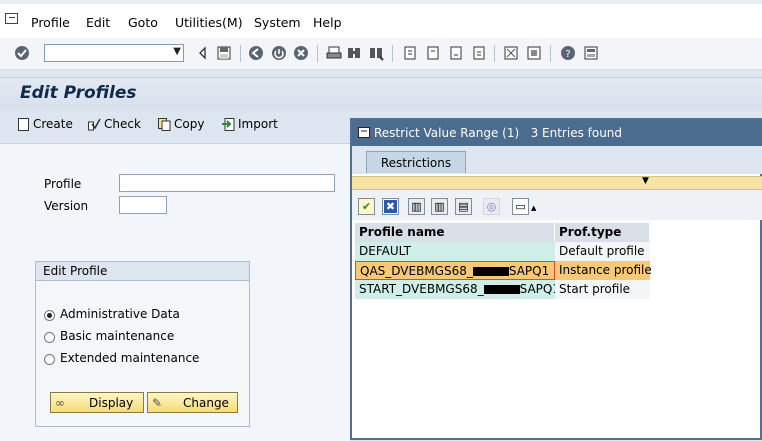  What do you see at coordinates (130, 358) in the screenshot?
I see `extended-maintenance-label: Extended maintenance` at bounding box center [130, 358].